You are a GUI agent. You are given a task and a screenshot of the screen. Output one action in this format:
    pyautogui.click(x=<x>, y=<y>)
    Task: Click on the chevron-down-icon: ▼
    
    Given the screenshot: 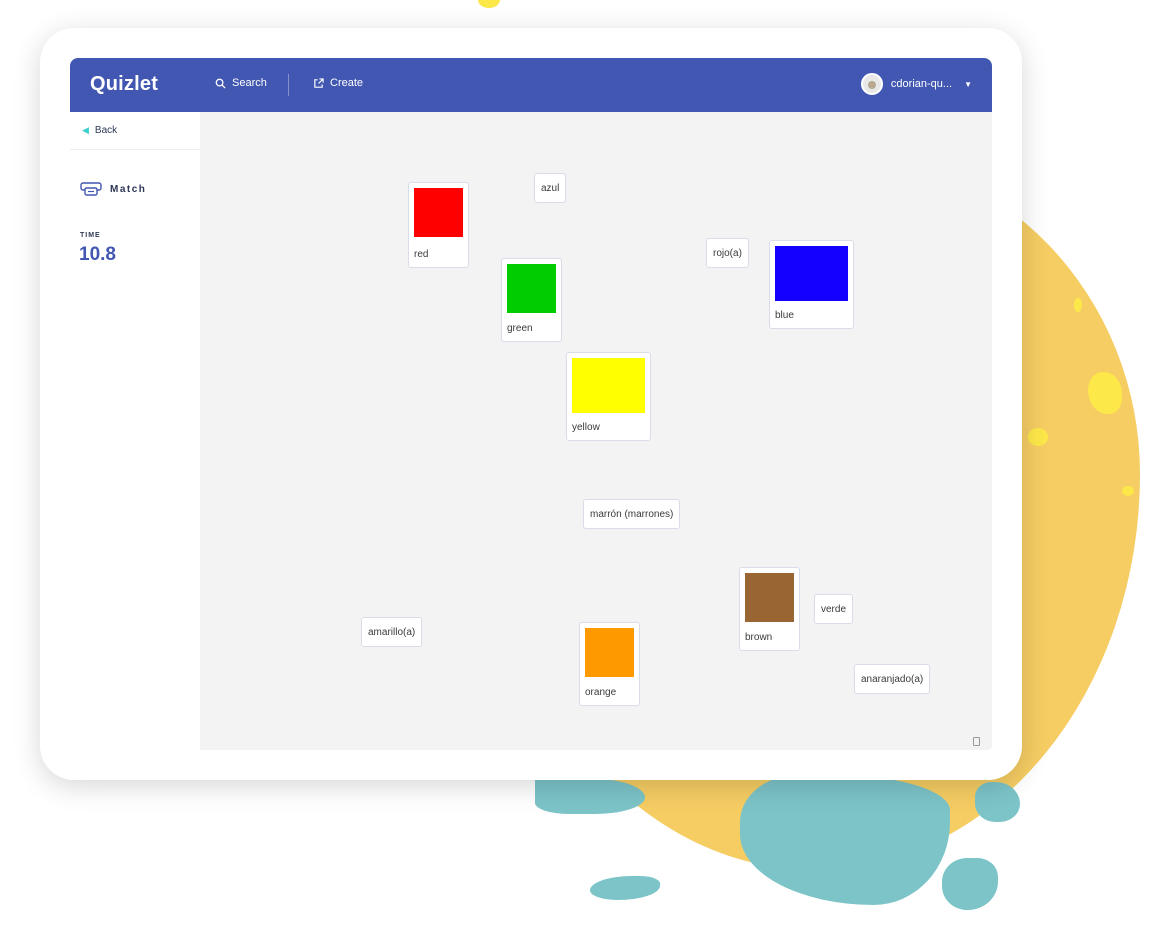 What is the action you would take?
    pyautogui.click(x=968, y=84)
    